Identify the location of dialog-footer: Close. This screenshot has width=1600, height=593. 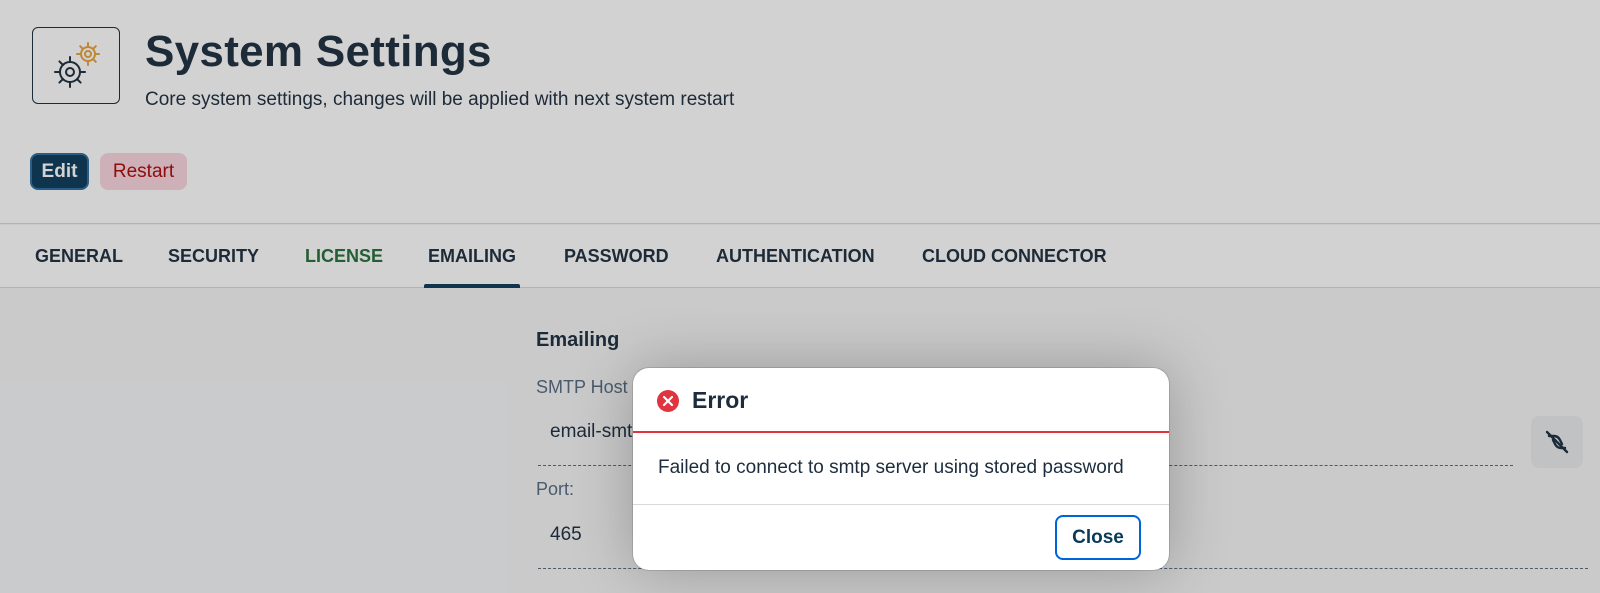
(901, 537).